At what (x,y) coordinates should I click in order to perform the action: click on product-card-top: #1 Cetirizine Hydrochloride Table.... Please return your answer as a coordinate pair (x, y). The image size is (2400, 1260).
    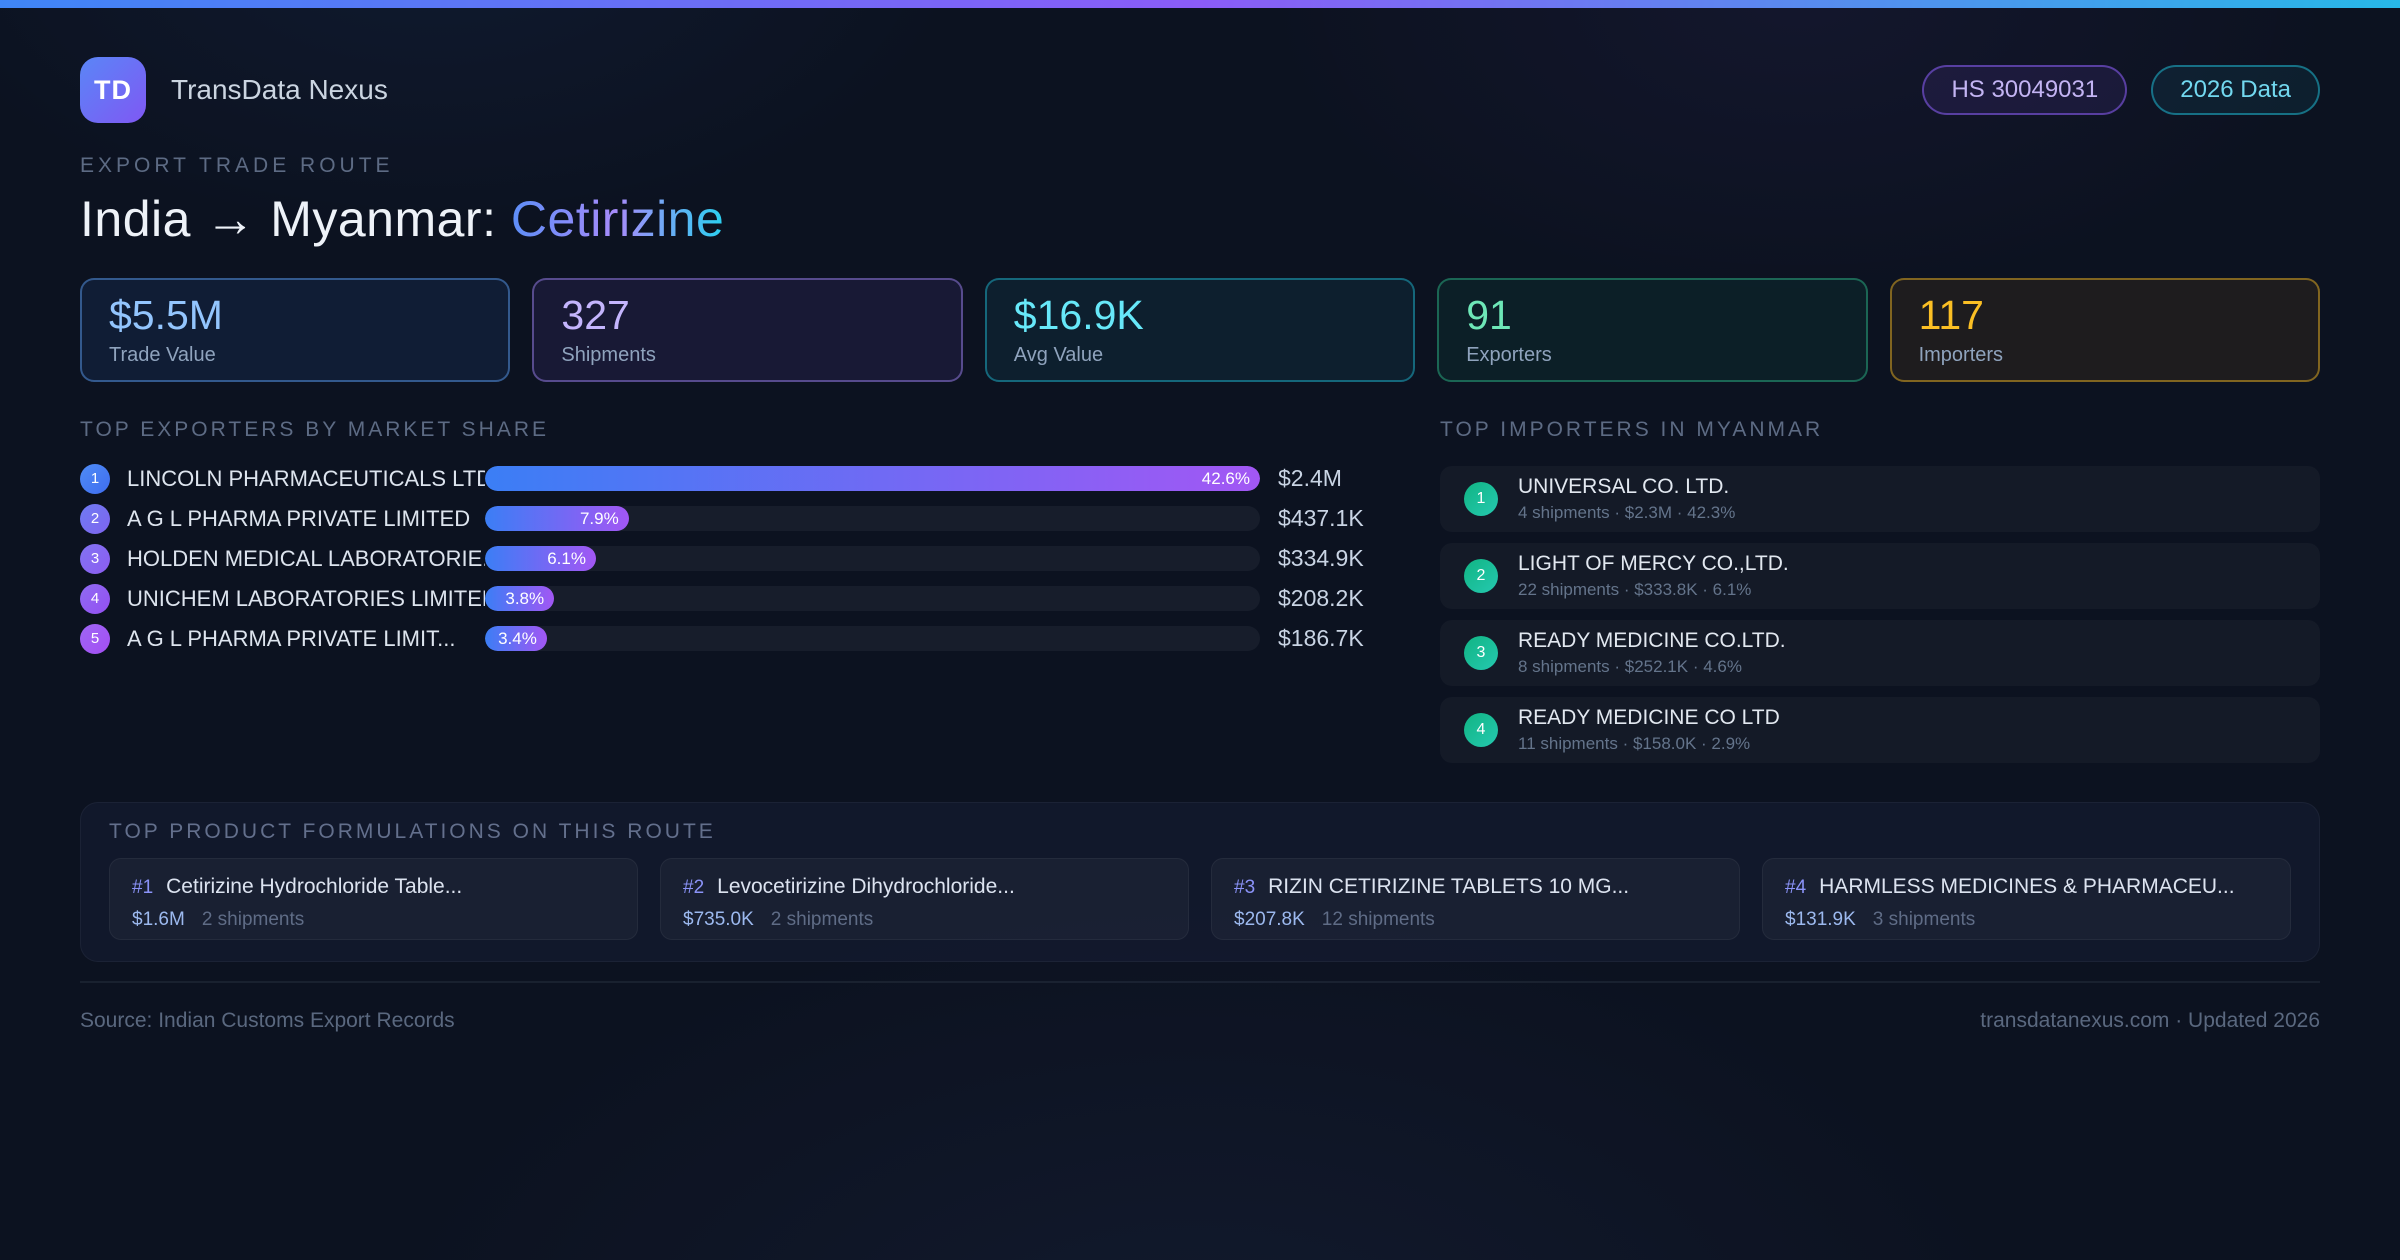
    Looking at the image, I should click on (373, 887).